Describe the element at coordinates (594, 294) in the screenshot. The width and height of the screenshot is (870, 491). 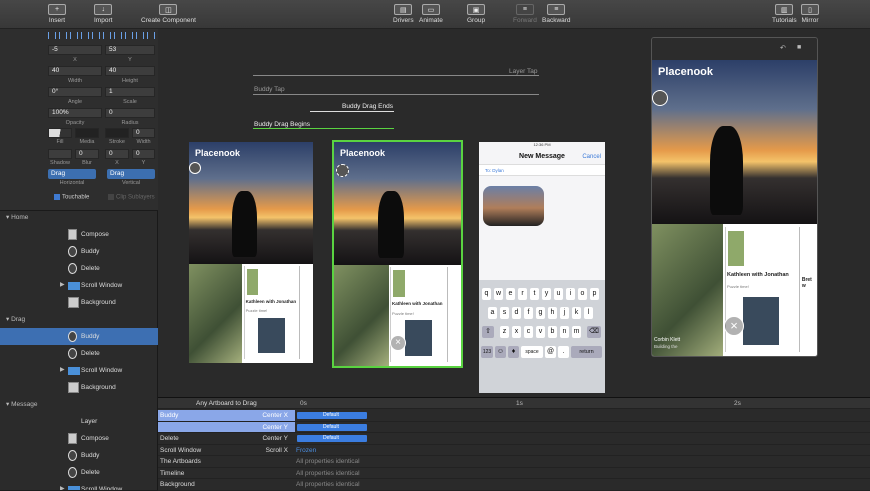
I see `key: p` at that location.